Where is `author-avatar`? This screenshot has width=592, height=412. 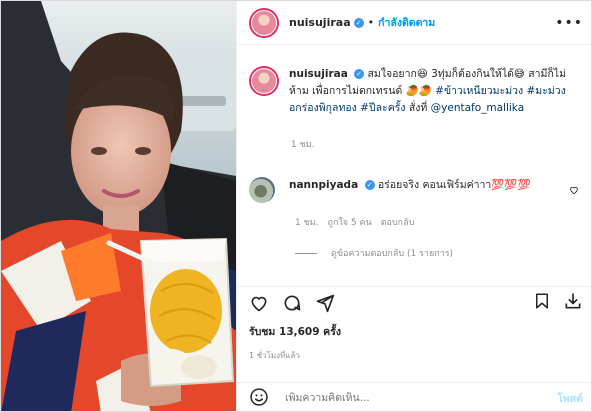 author-avatar is located at coordinates (264, 22).